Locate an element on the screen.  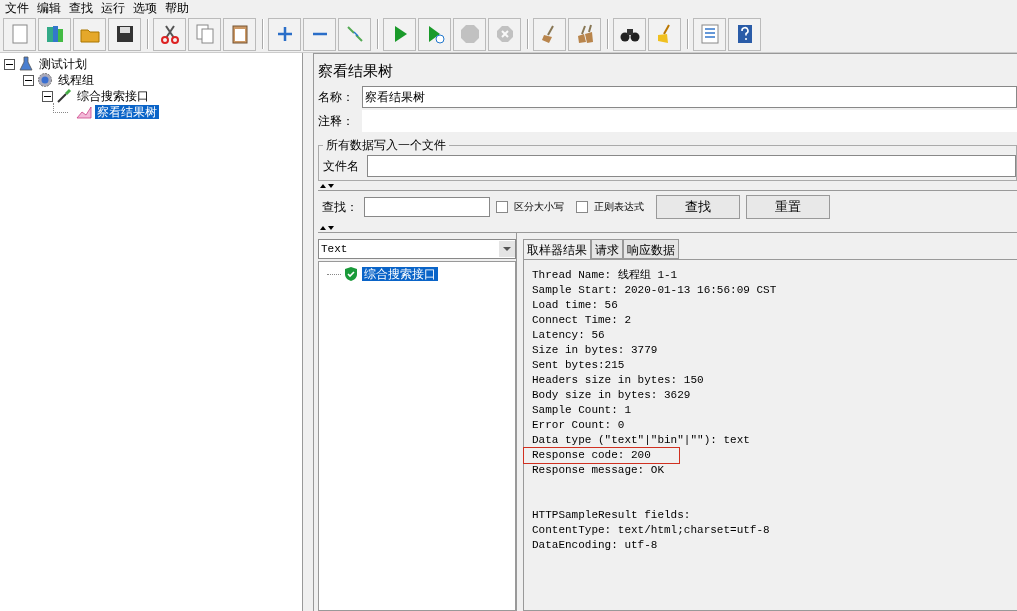
menu-item: 选项 is located at coordinates (147, 8).